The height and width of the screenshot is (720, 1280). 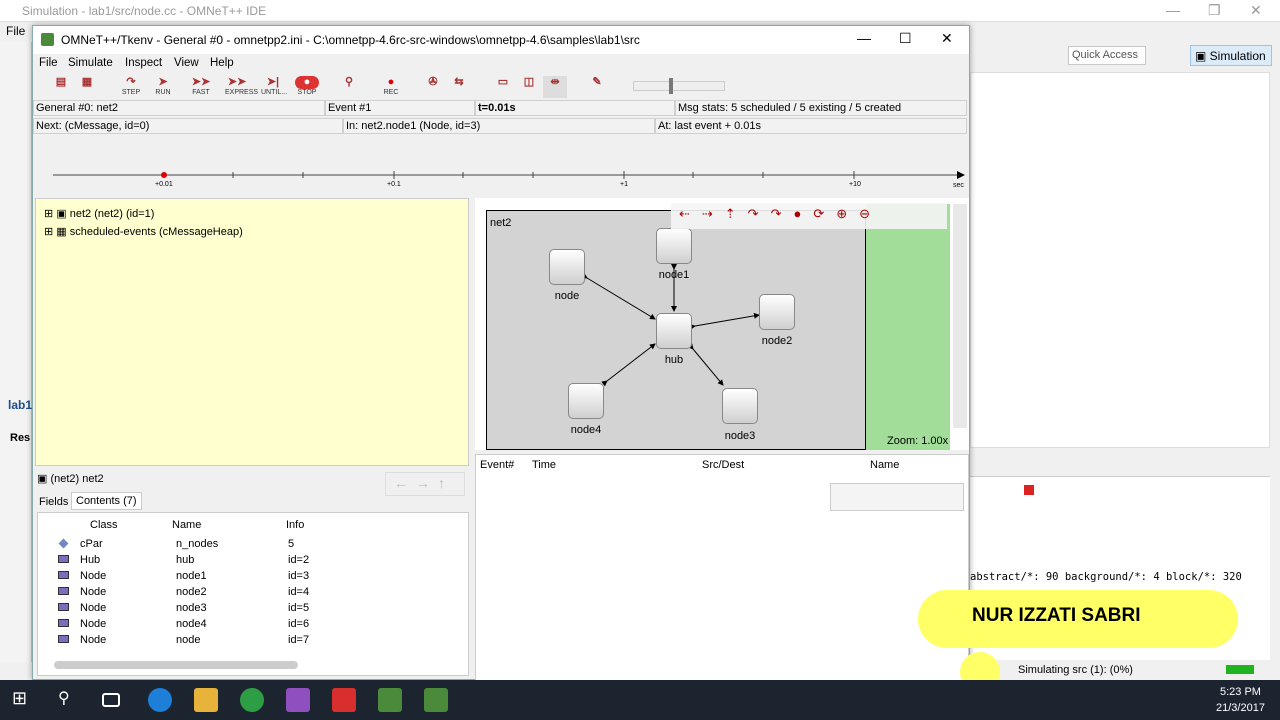 I want to click on clock-time: 5:23 PM, so click(x=1240, y=692).